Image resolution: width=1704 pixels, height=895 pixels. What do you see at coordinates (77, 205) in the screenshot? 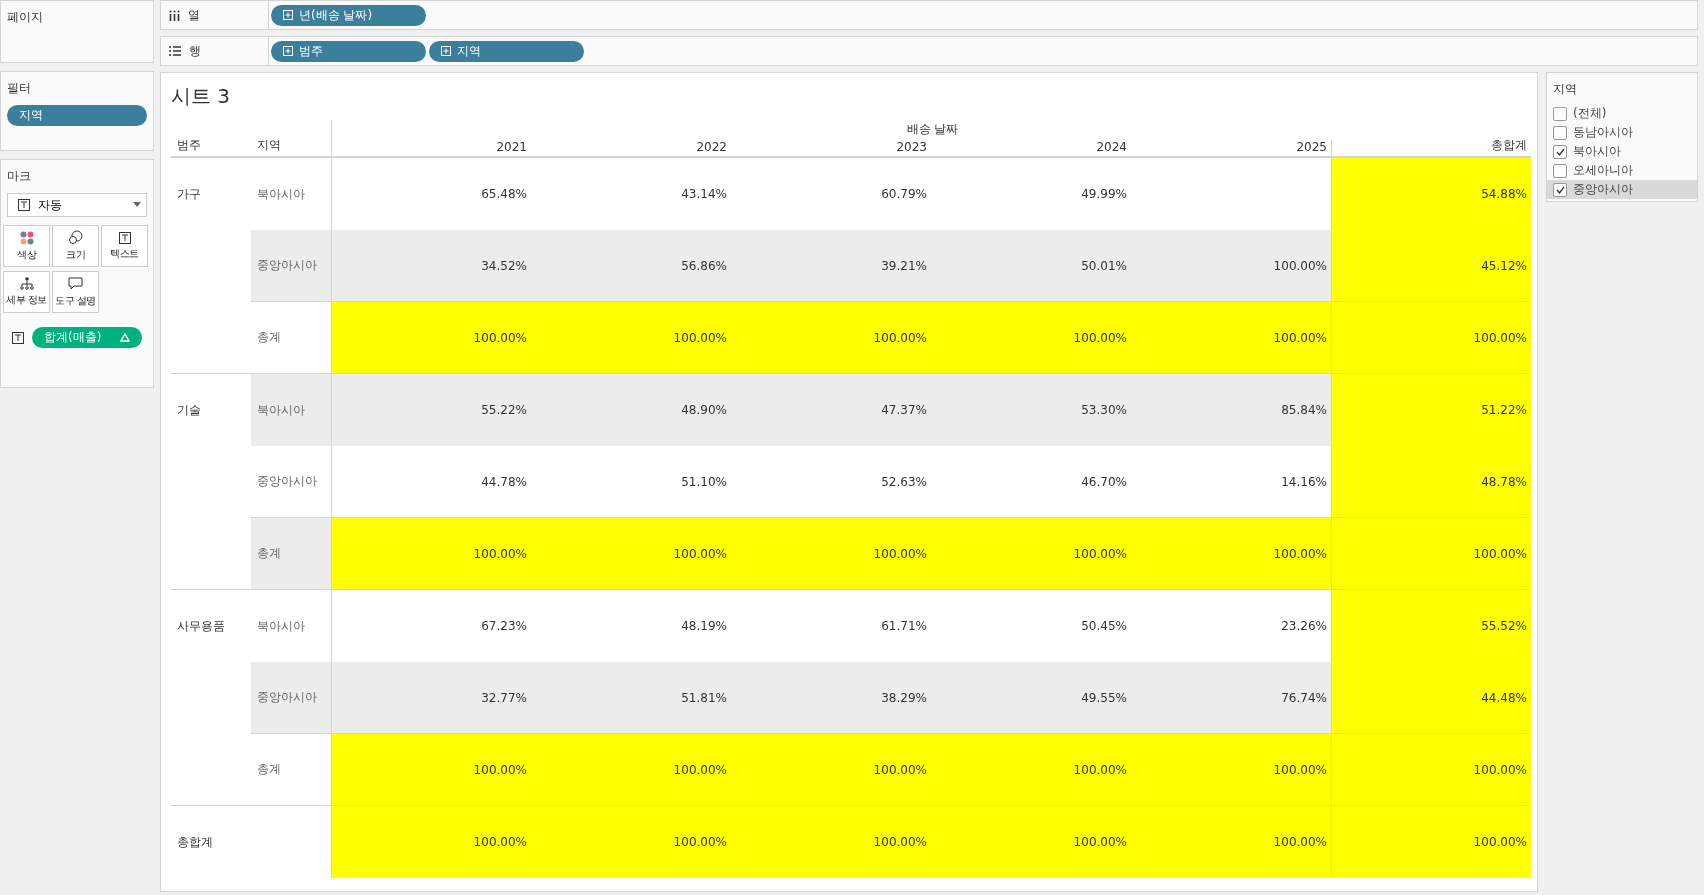
I see `mark-type-dropdown: 자동` at bounding box center [77, 205].